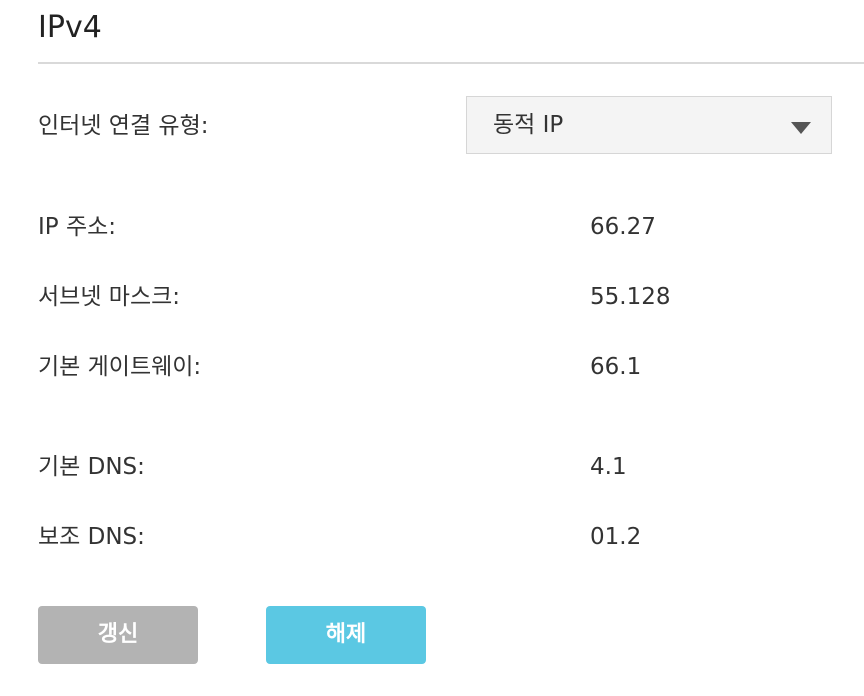 This screenshot has width=864, height=696. What do you see at coordinates (801, 128) in the screenshot?
I see `chevron-down-icon` at bounding box center [801, 128].